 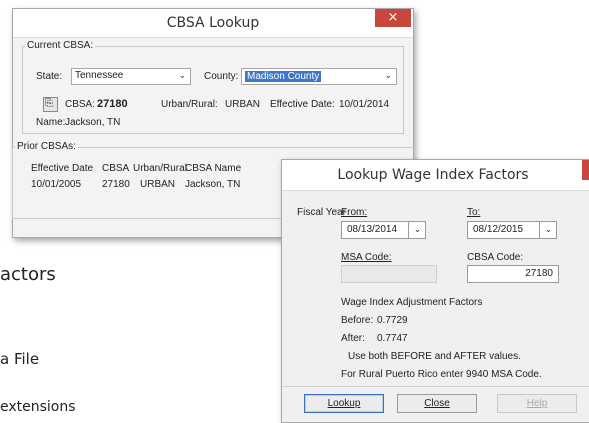 I want to click on cbsa-titlebar: CBSA Lookup ×, so click(x=213, y=23).